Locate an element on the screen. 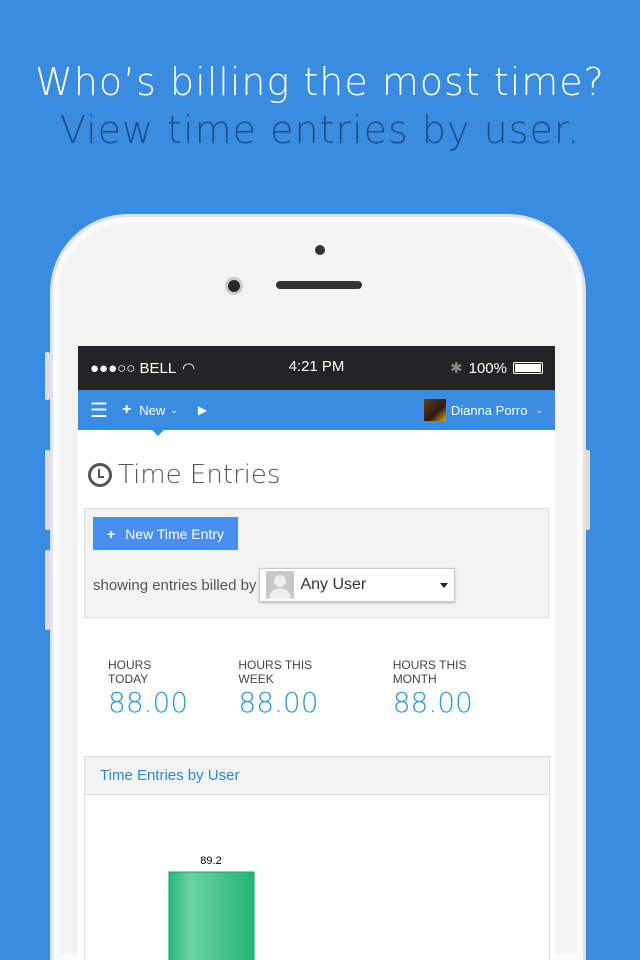 The width and height of the screenshot is (640, 960). user-menu: Dianna Porro ⌄ is located at coordinates (483, 410).